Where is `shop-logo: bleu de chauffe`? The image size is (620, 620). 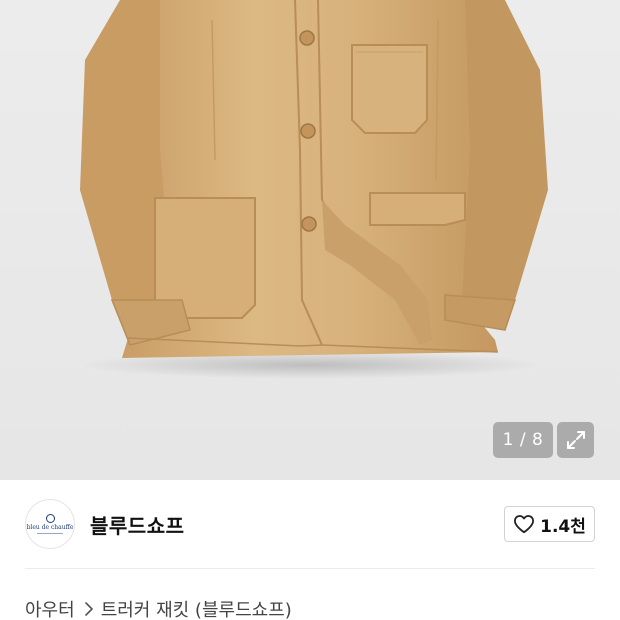 shop-logo: bleu de chauffe is located at coordinates (50, 524).